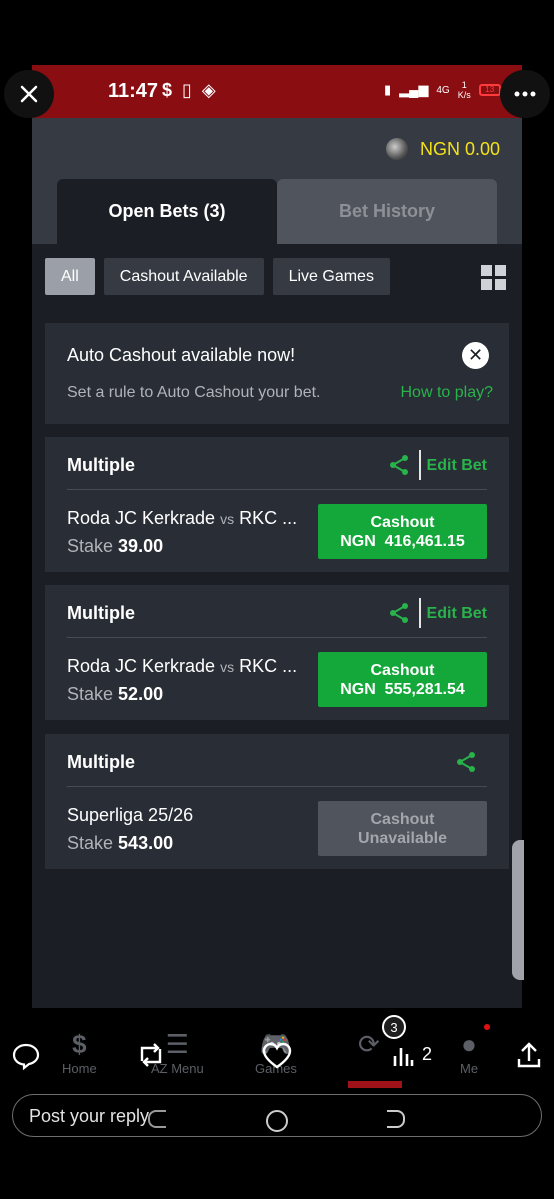  What do you see at coordinates (183, 276) in the screenshot?
I see `filter-cashout-available: Cashout Available` at bounding box center [183, 276].